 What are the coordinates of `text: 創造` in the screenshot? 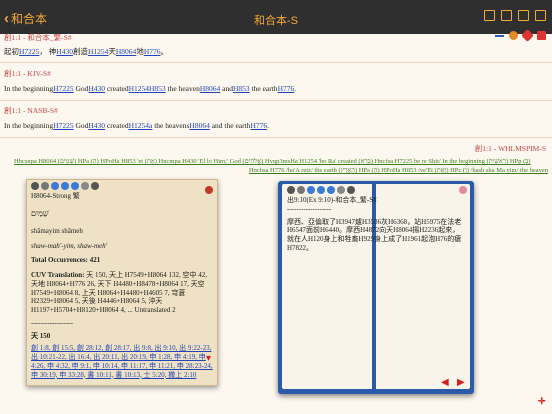 It's located at (80, 51).